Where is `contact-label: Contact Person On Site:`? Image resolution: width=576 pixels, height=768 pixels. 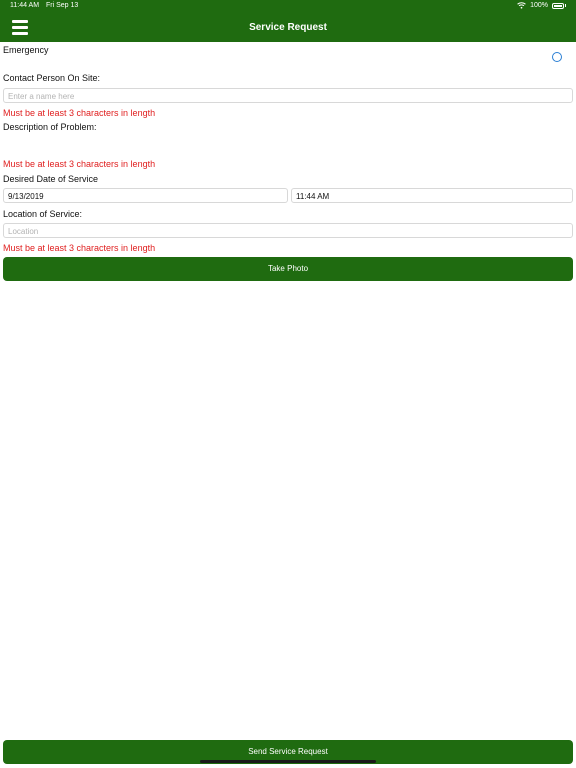
contact-label: Contact Person On Site: is located at coordinates (52, 78).